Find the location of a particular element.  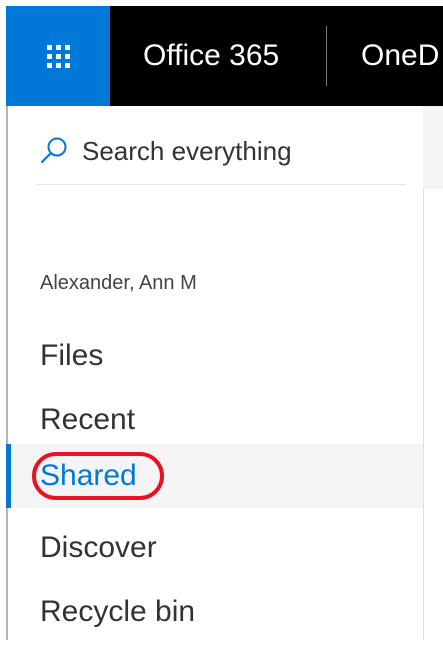

nav-item-files: Files is located at coordinates (215, 356).